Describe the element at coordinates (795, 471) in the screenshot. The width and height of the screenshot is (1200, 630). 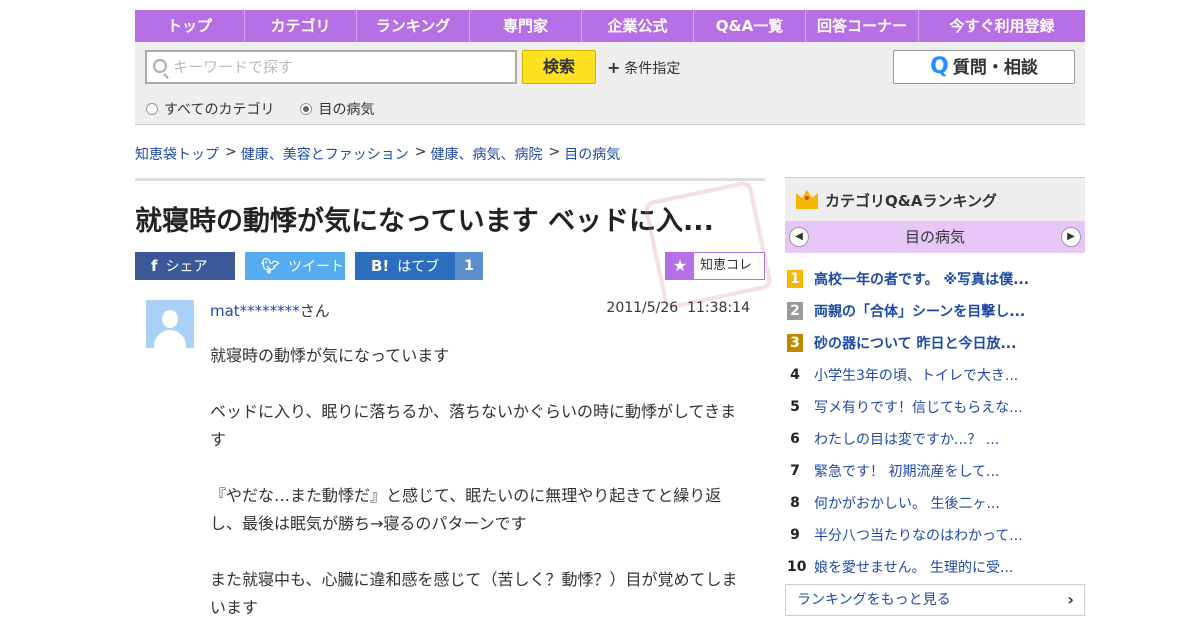
I see `rank-number: 7` at that location.